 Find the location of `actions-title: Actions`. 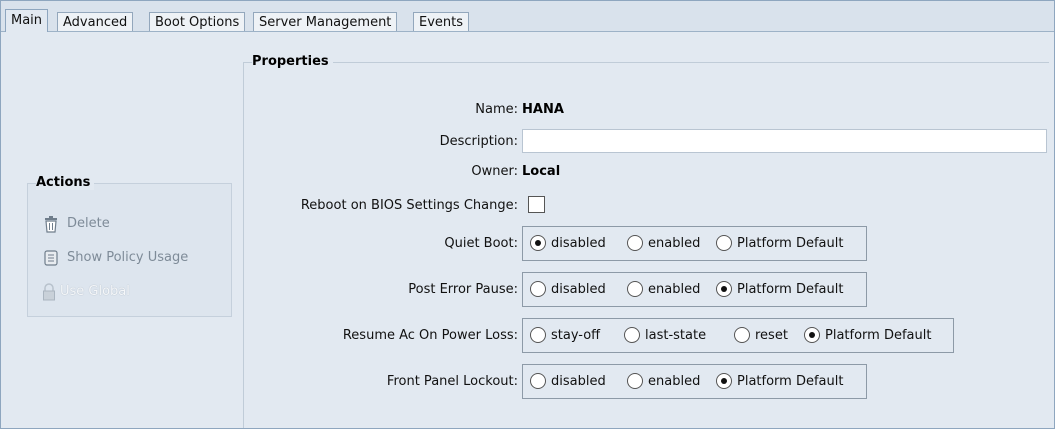

actions-title: Actions is located at coordinates (65, 182).